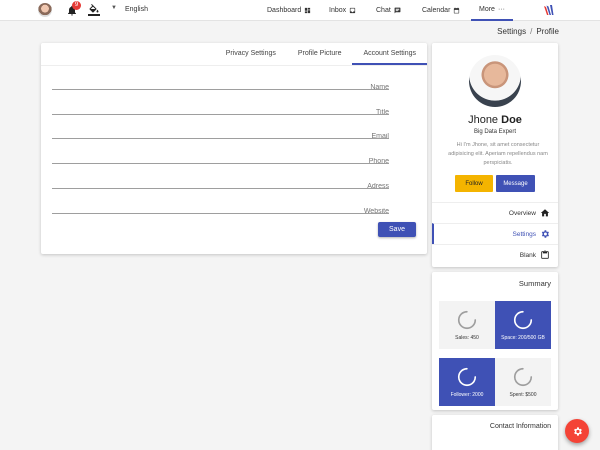 The image size is (600, 450). Describe the element at coordinates (353, 10) in the screenshot. I see `inbox-icon` at that location.